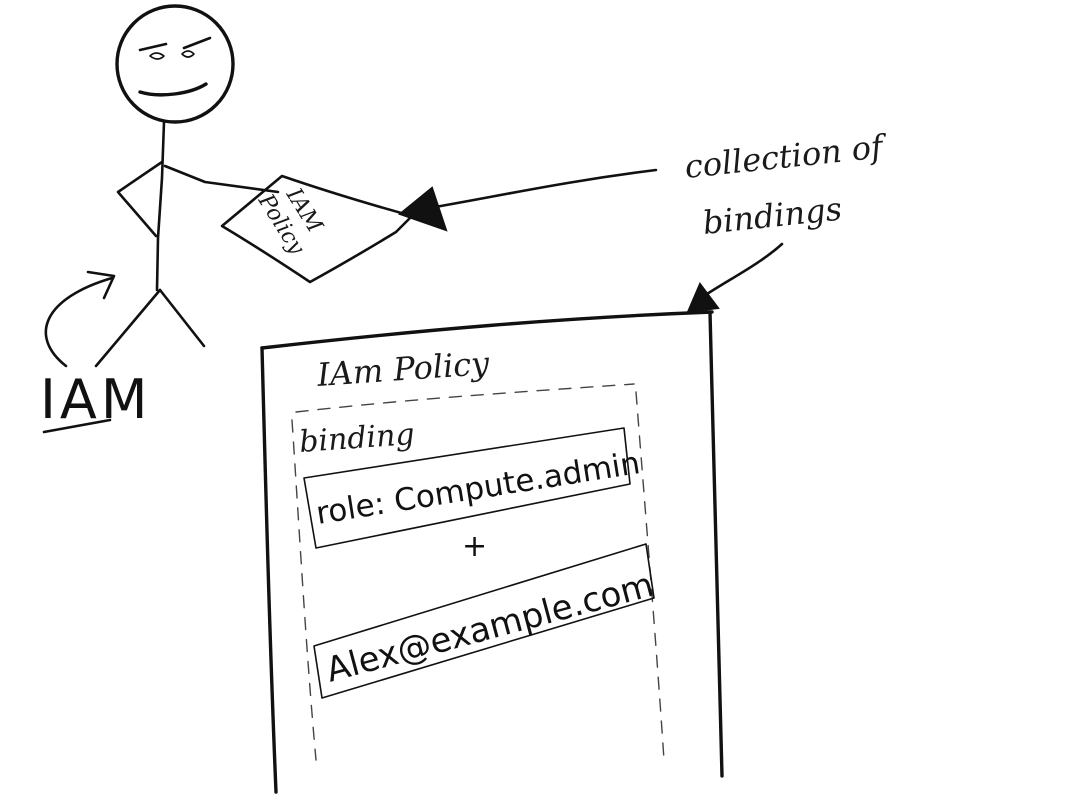 The width and height of the screenshot is (1081, 796). What do you see at coordinates (703, 298) in the screenshot?
I see `policy-arrow-head` at bounding box center [703, 298].